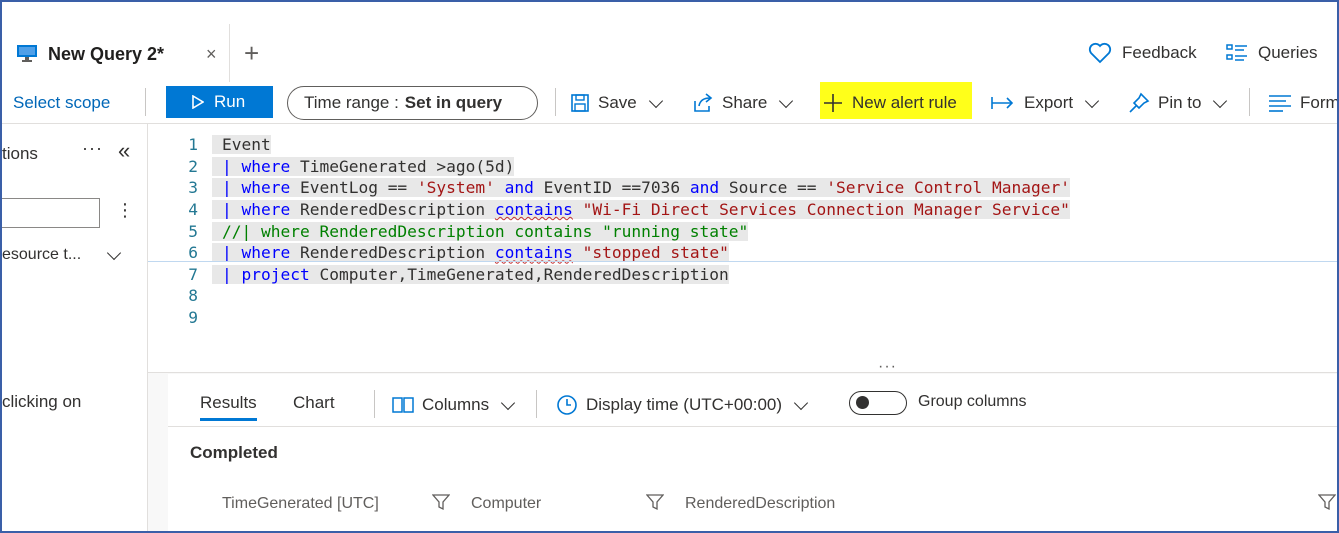  I want to click on time-range-value: Set in query, so click(453, 102).